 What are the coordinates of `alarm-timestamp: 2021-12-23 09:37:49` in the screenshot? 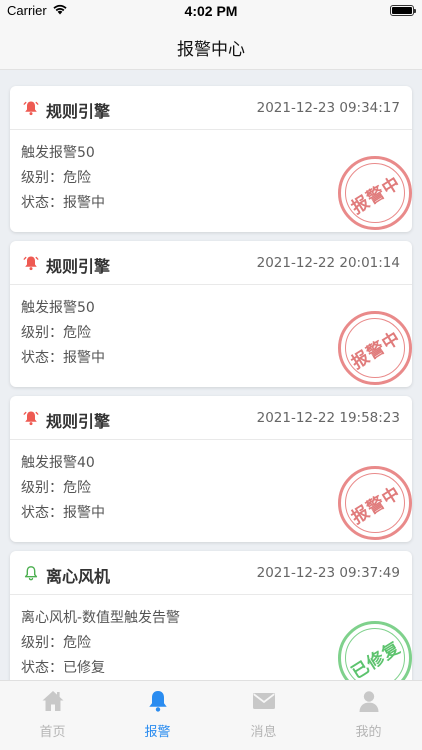 It's located at (328, 573).